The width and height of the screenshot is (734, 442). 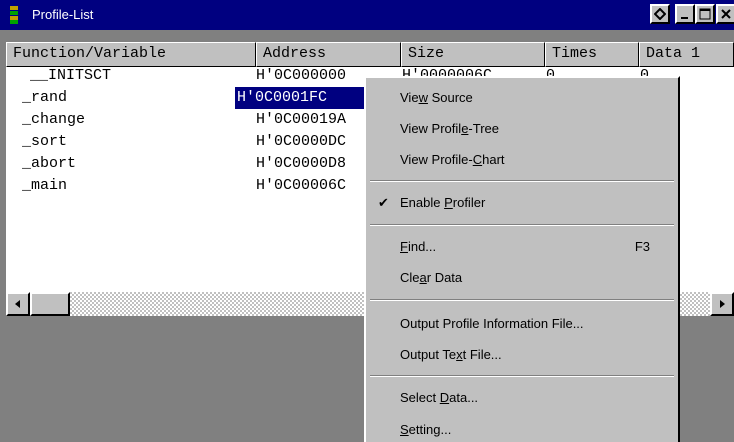 I want to click on menu-item-view-profile-tree: View Profile-Tree, so click(x=522, y=129).